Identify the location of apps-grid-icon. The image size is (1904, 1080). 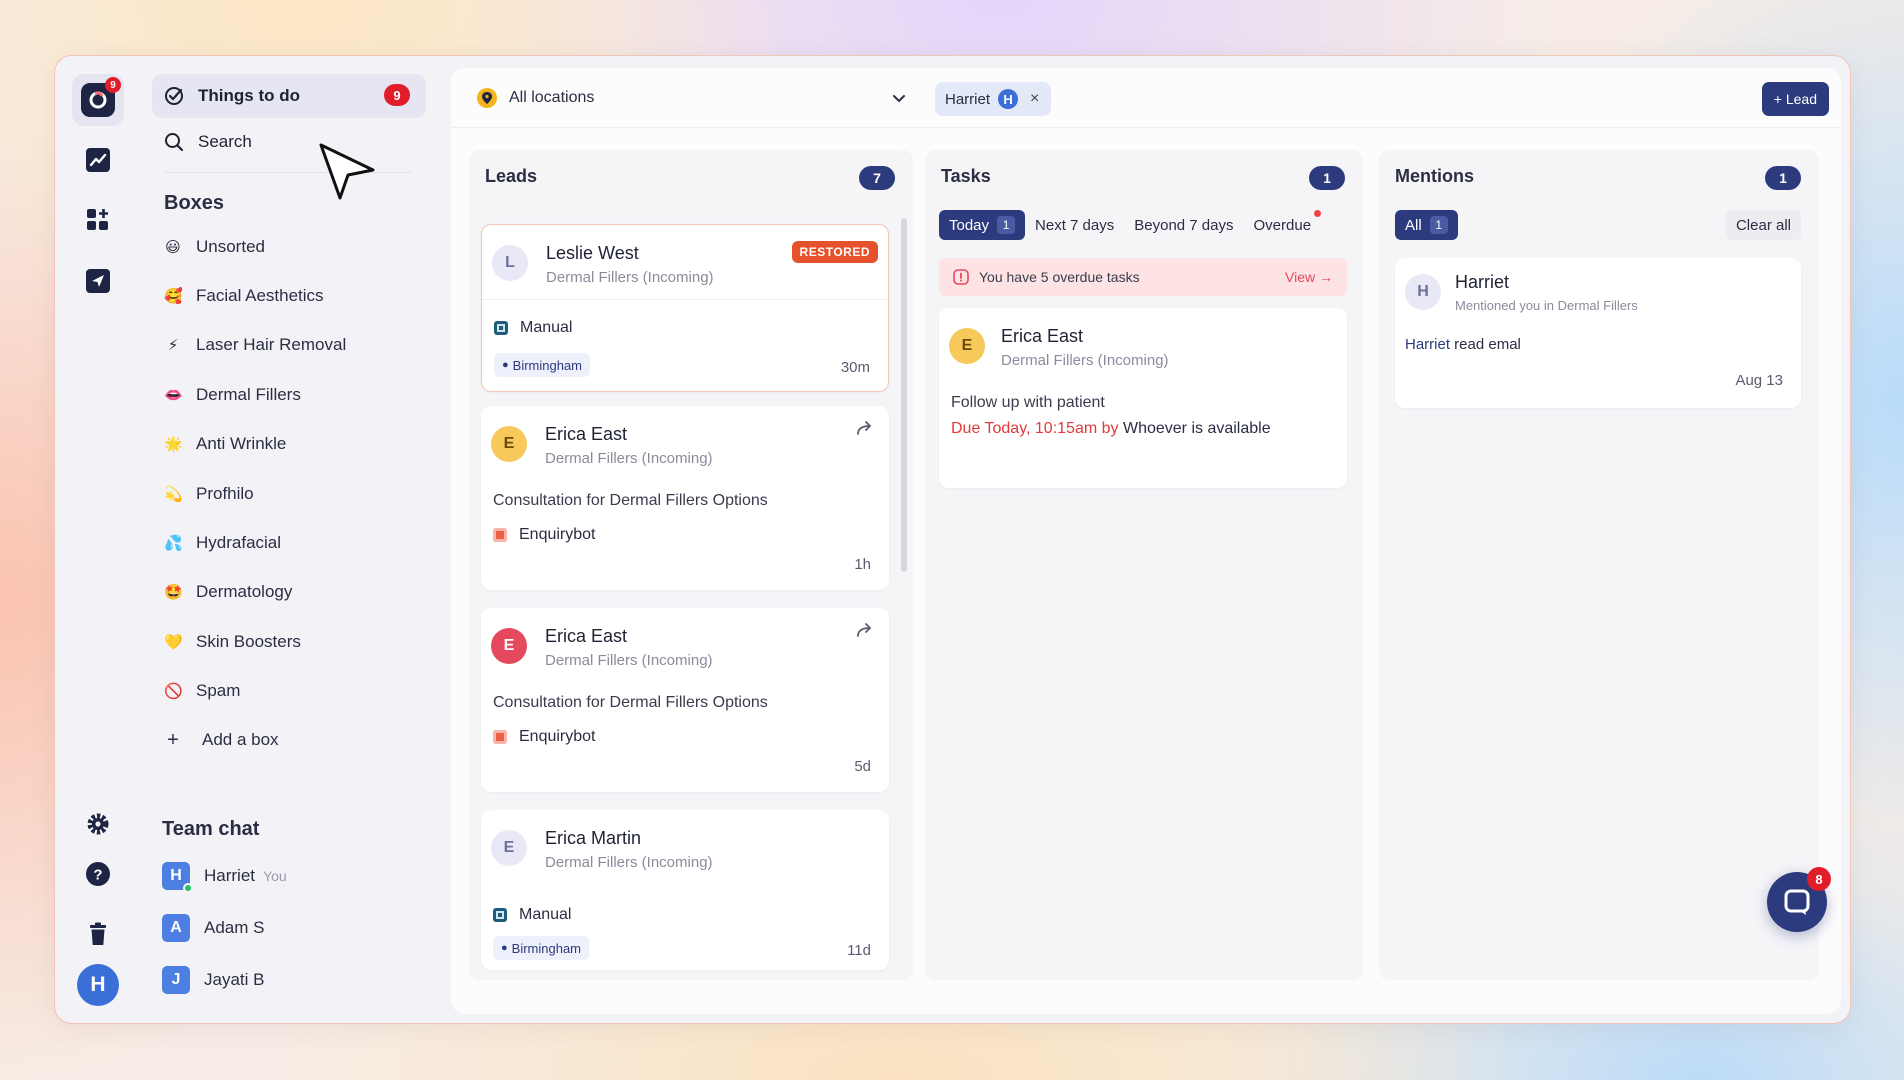
(97, 219).